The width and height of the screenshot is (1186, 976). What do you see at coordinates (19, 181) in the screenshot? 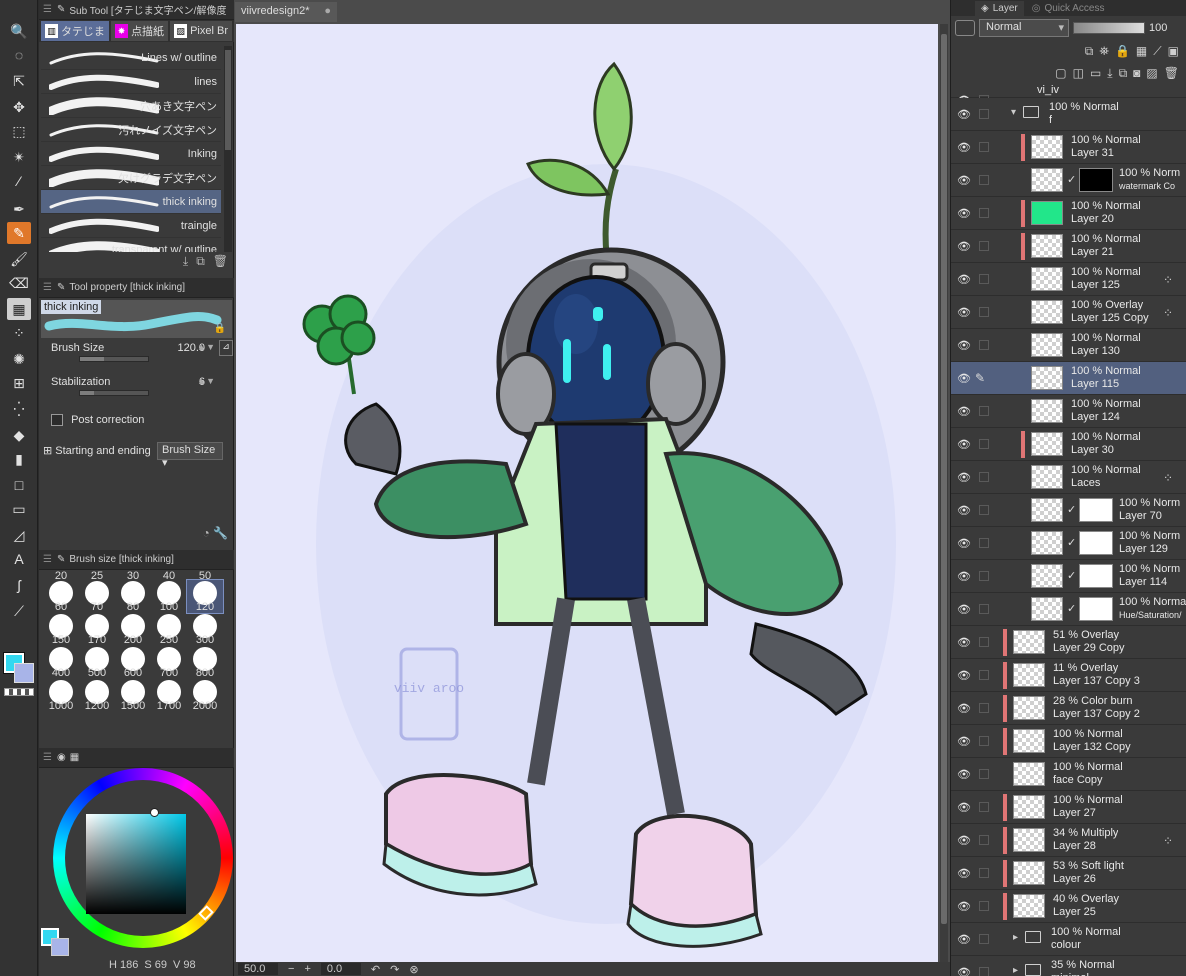
I see `eyedropper-tool: ⁄` at bounding box center [19, 181].